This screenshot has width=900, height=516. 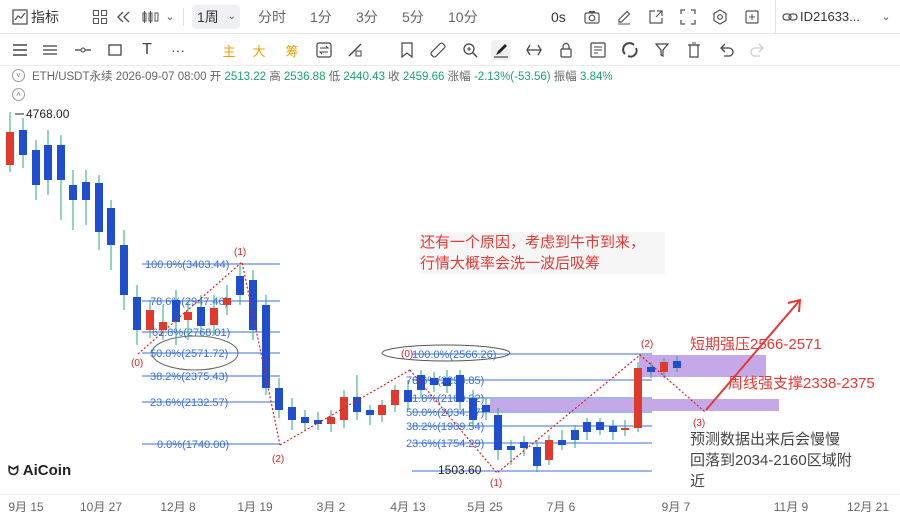 I want to click on wave-label: (3), so click(x=699, y=423).